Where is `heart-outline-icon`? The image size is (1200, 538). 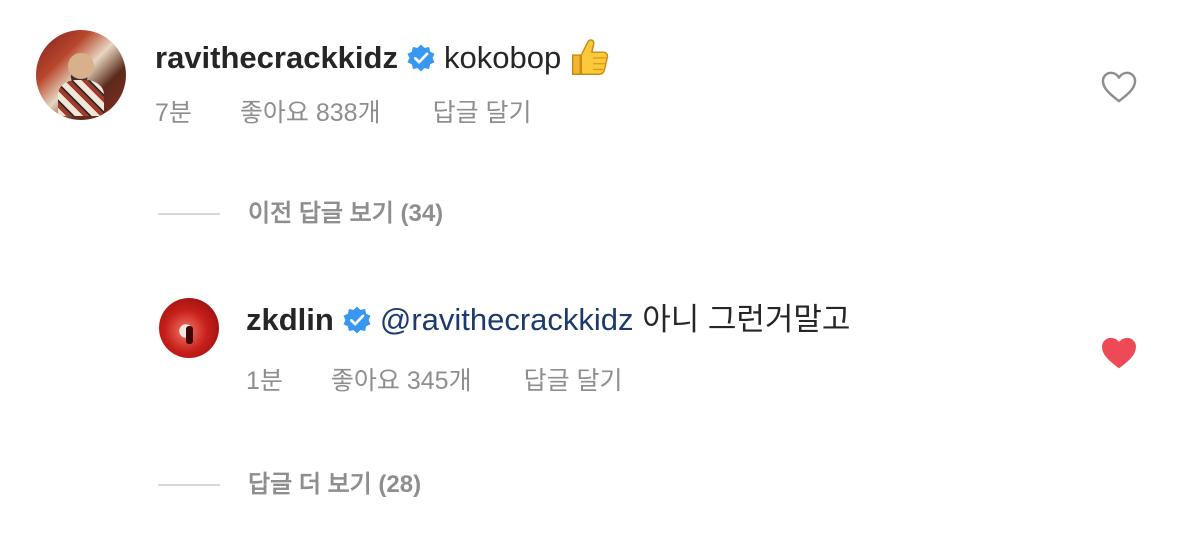
heart-outline-icon is located at coordinates (1119, 87).